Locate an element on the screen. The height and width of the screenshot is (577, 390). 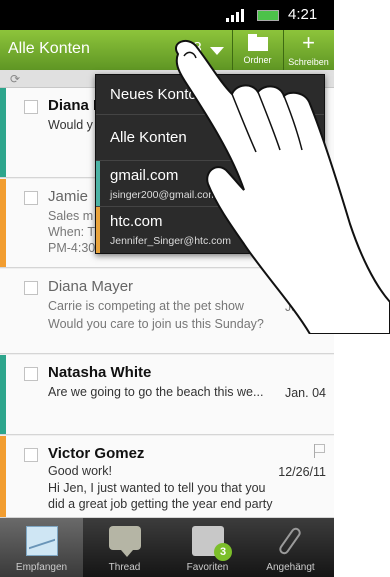
plus-icon: + is located at coordinates (308, 42).